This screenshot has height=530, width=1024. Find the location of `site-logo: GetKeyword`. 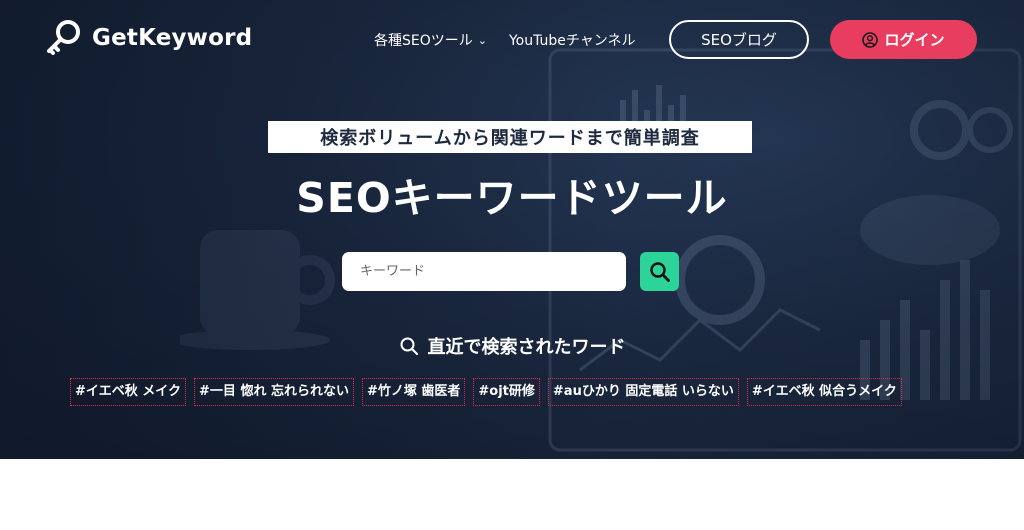

site-logo: GetKeyword is located at coordinates (148, 38).